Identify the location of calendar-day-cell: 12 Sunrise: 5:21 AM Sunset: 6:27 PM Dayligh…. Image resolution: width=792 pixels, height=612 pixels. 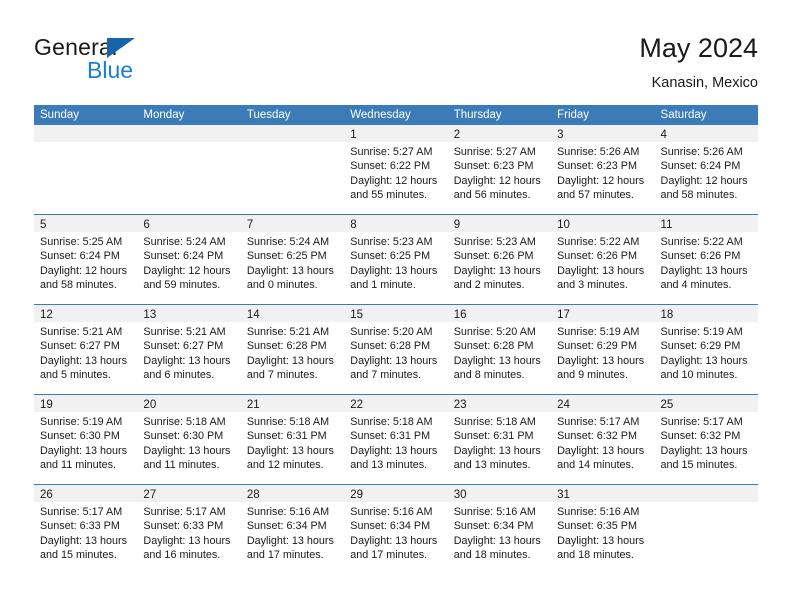
(86, 349).